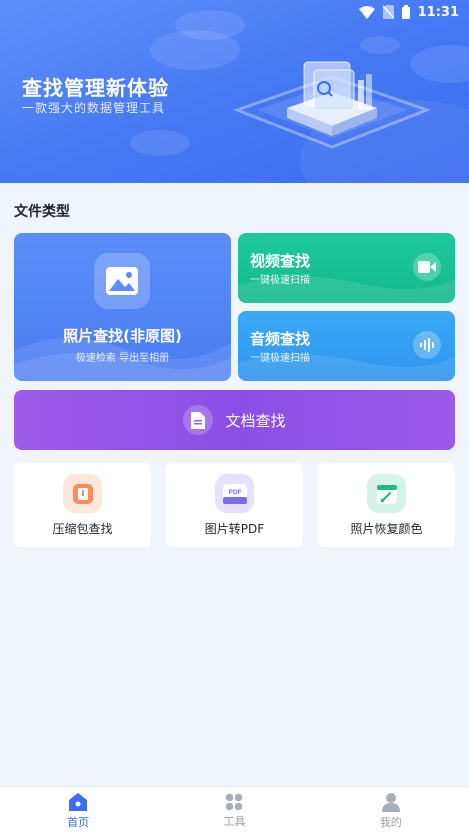 This screenshot has height=835, width=469. What do you see at coordinates (386, 529) in the screenshot?
I see `photo-color-restore-label: 照片恢复颜色` at bounding box center [386, 529].